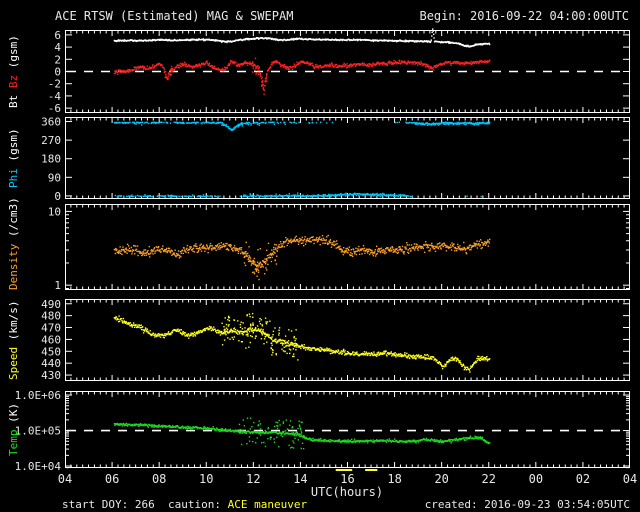  I want to click on axis-label-part: (/cm3), so click(13, 217).